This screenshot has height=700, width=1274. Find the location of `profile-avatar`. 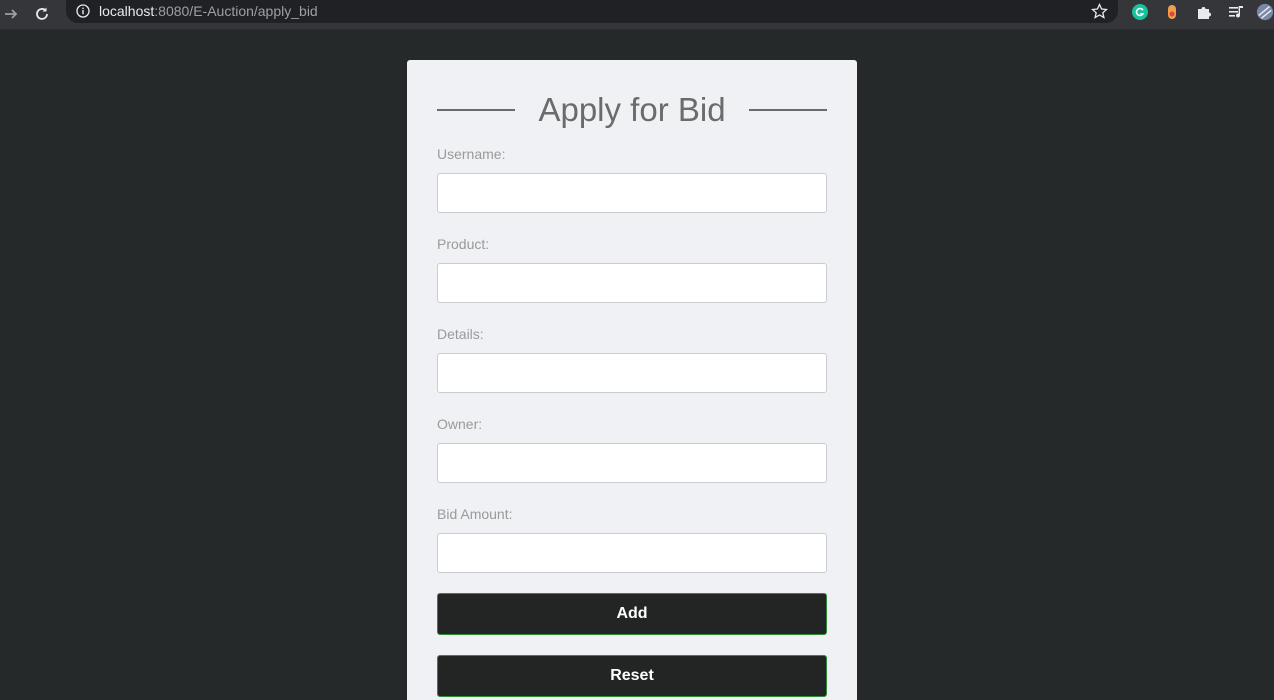

profile-avatar is located at coordinates (1265, 12).